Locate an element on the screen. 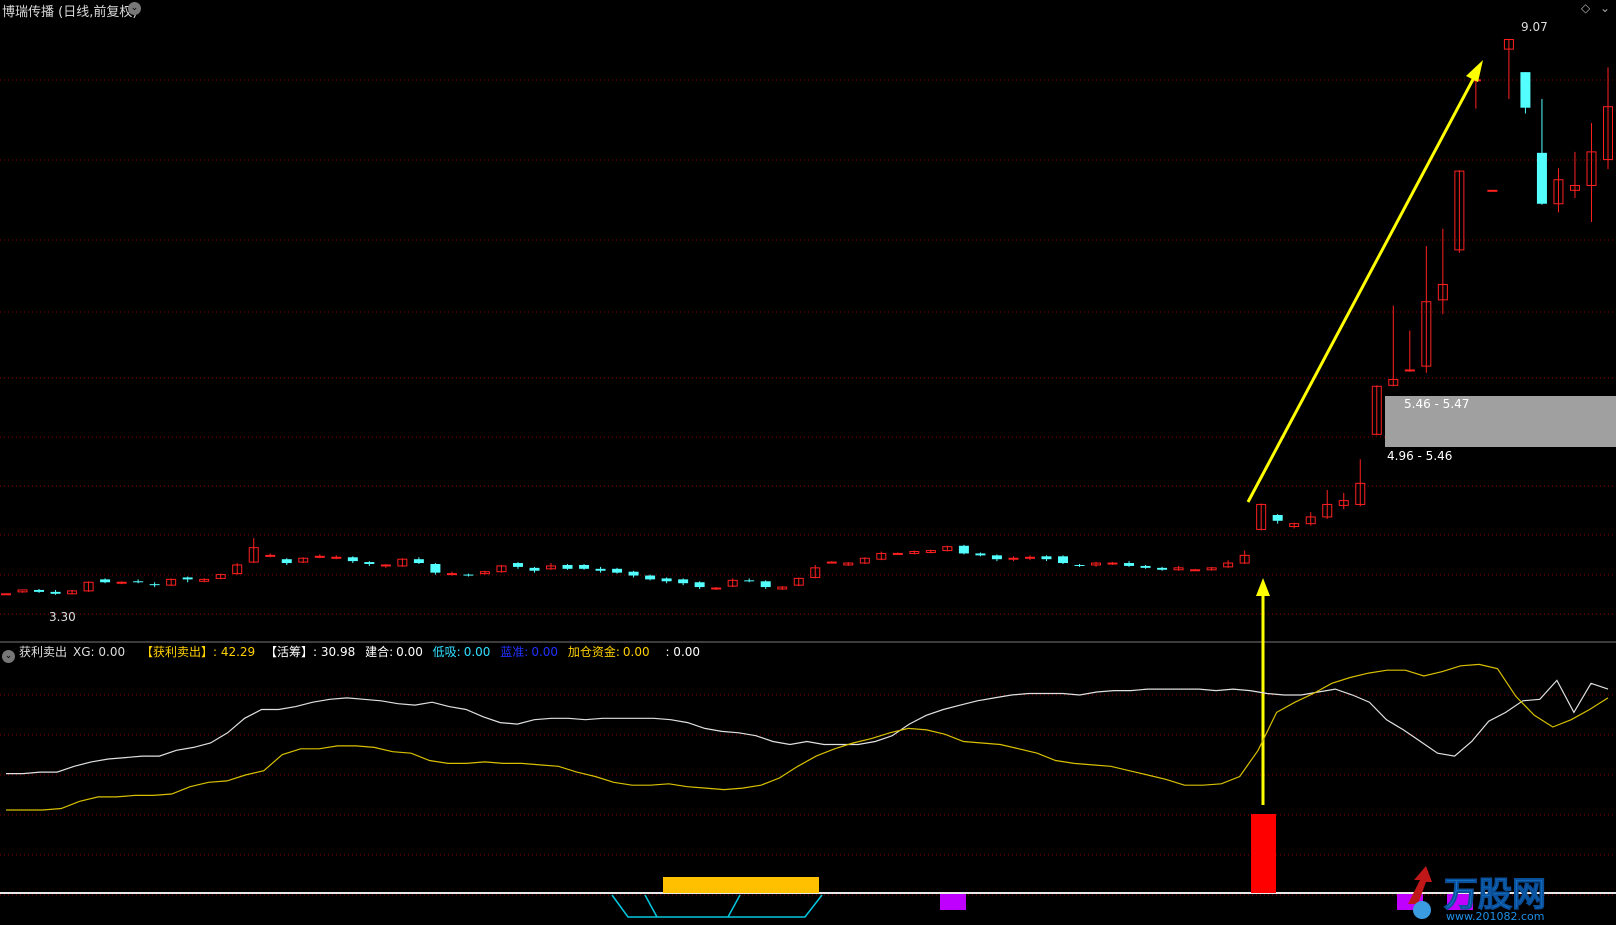 This screenshot has height=925, width=1616. coin-logo-icon is located at coordinates (1422, 910).